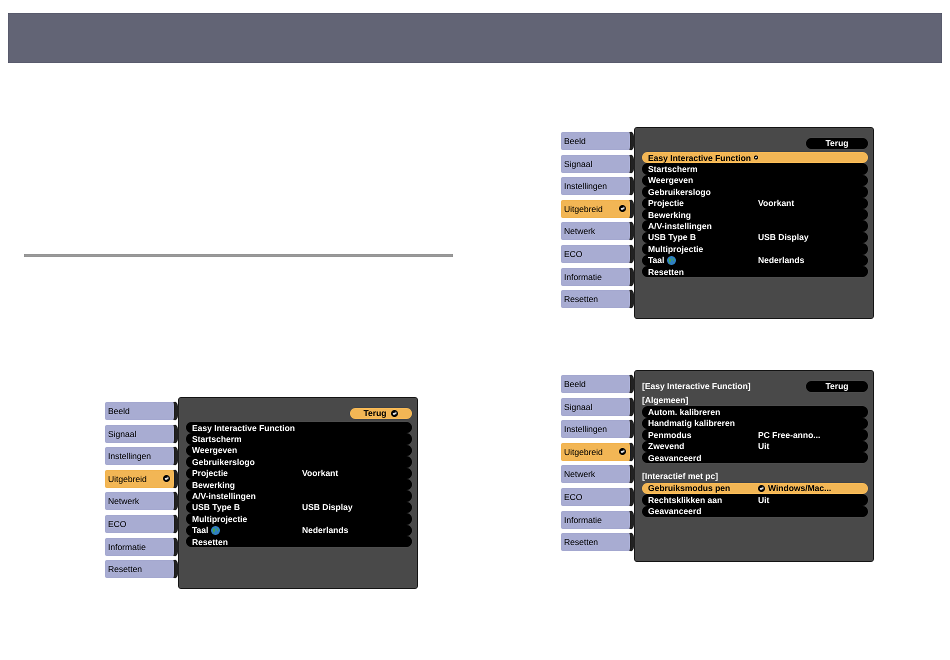  I want to click on menu-item: Autom. kalibreren, so click(755, 412).